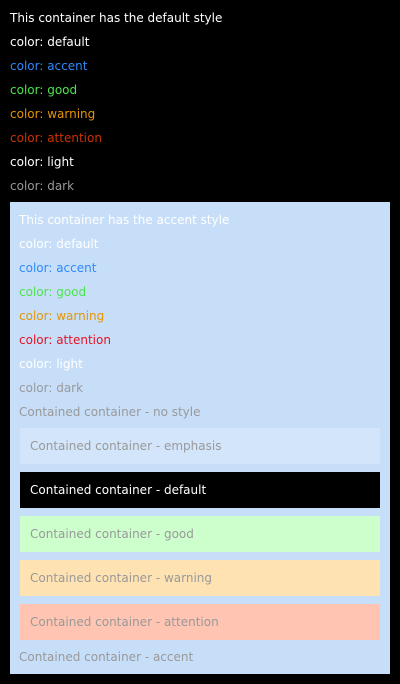 The width and height of the screenshot is (400, 684). What do you see at coordinates (49, 66) in the screenshot?
I see `default-color-accent: color: accent` at bounding box center [49, 66].